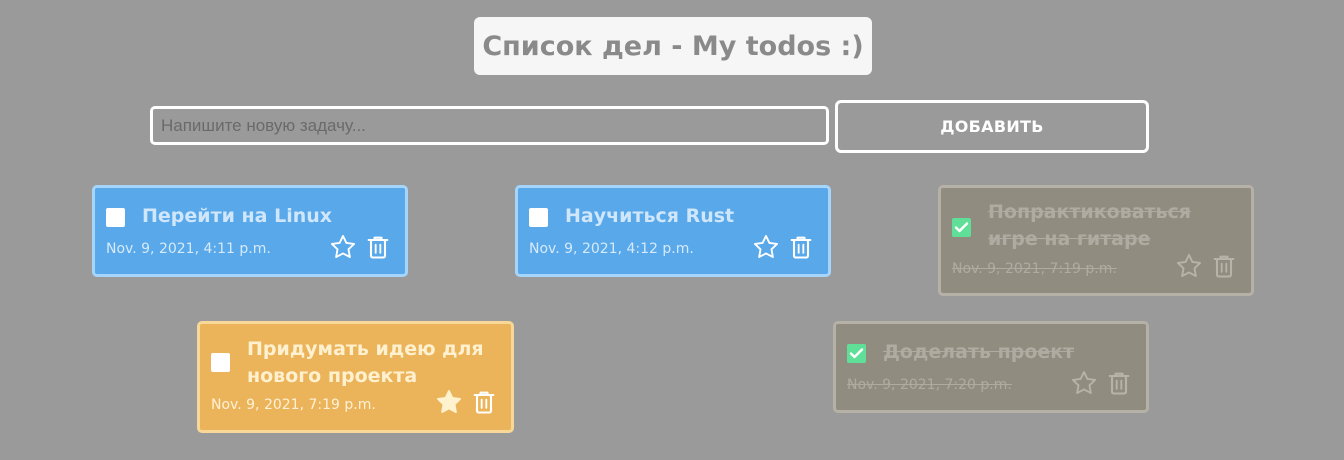 This screenshot has width=1344, height=460. What do you see at coordinates (250, 231) in the screenshot?
I see `todo-card: Перейти на Linux Nov. 9, 2021, 4:11 p.m.` at bounding box center [250, 231].